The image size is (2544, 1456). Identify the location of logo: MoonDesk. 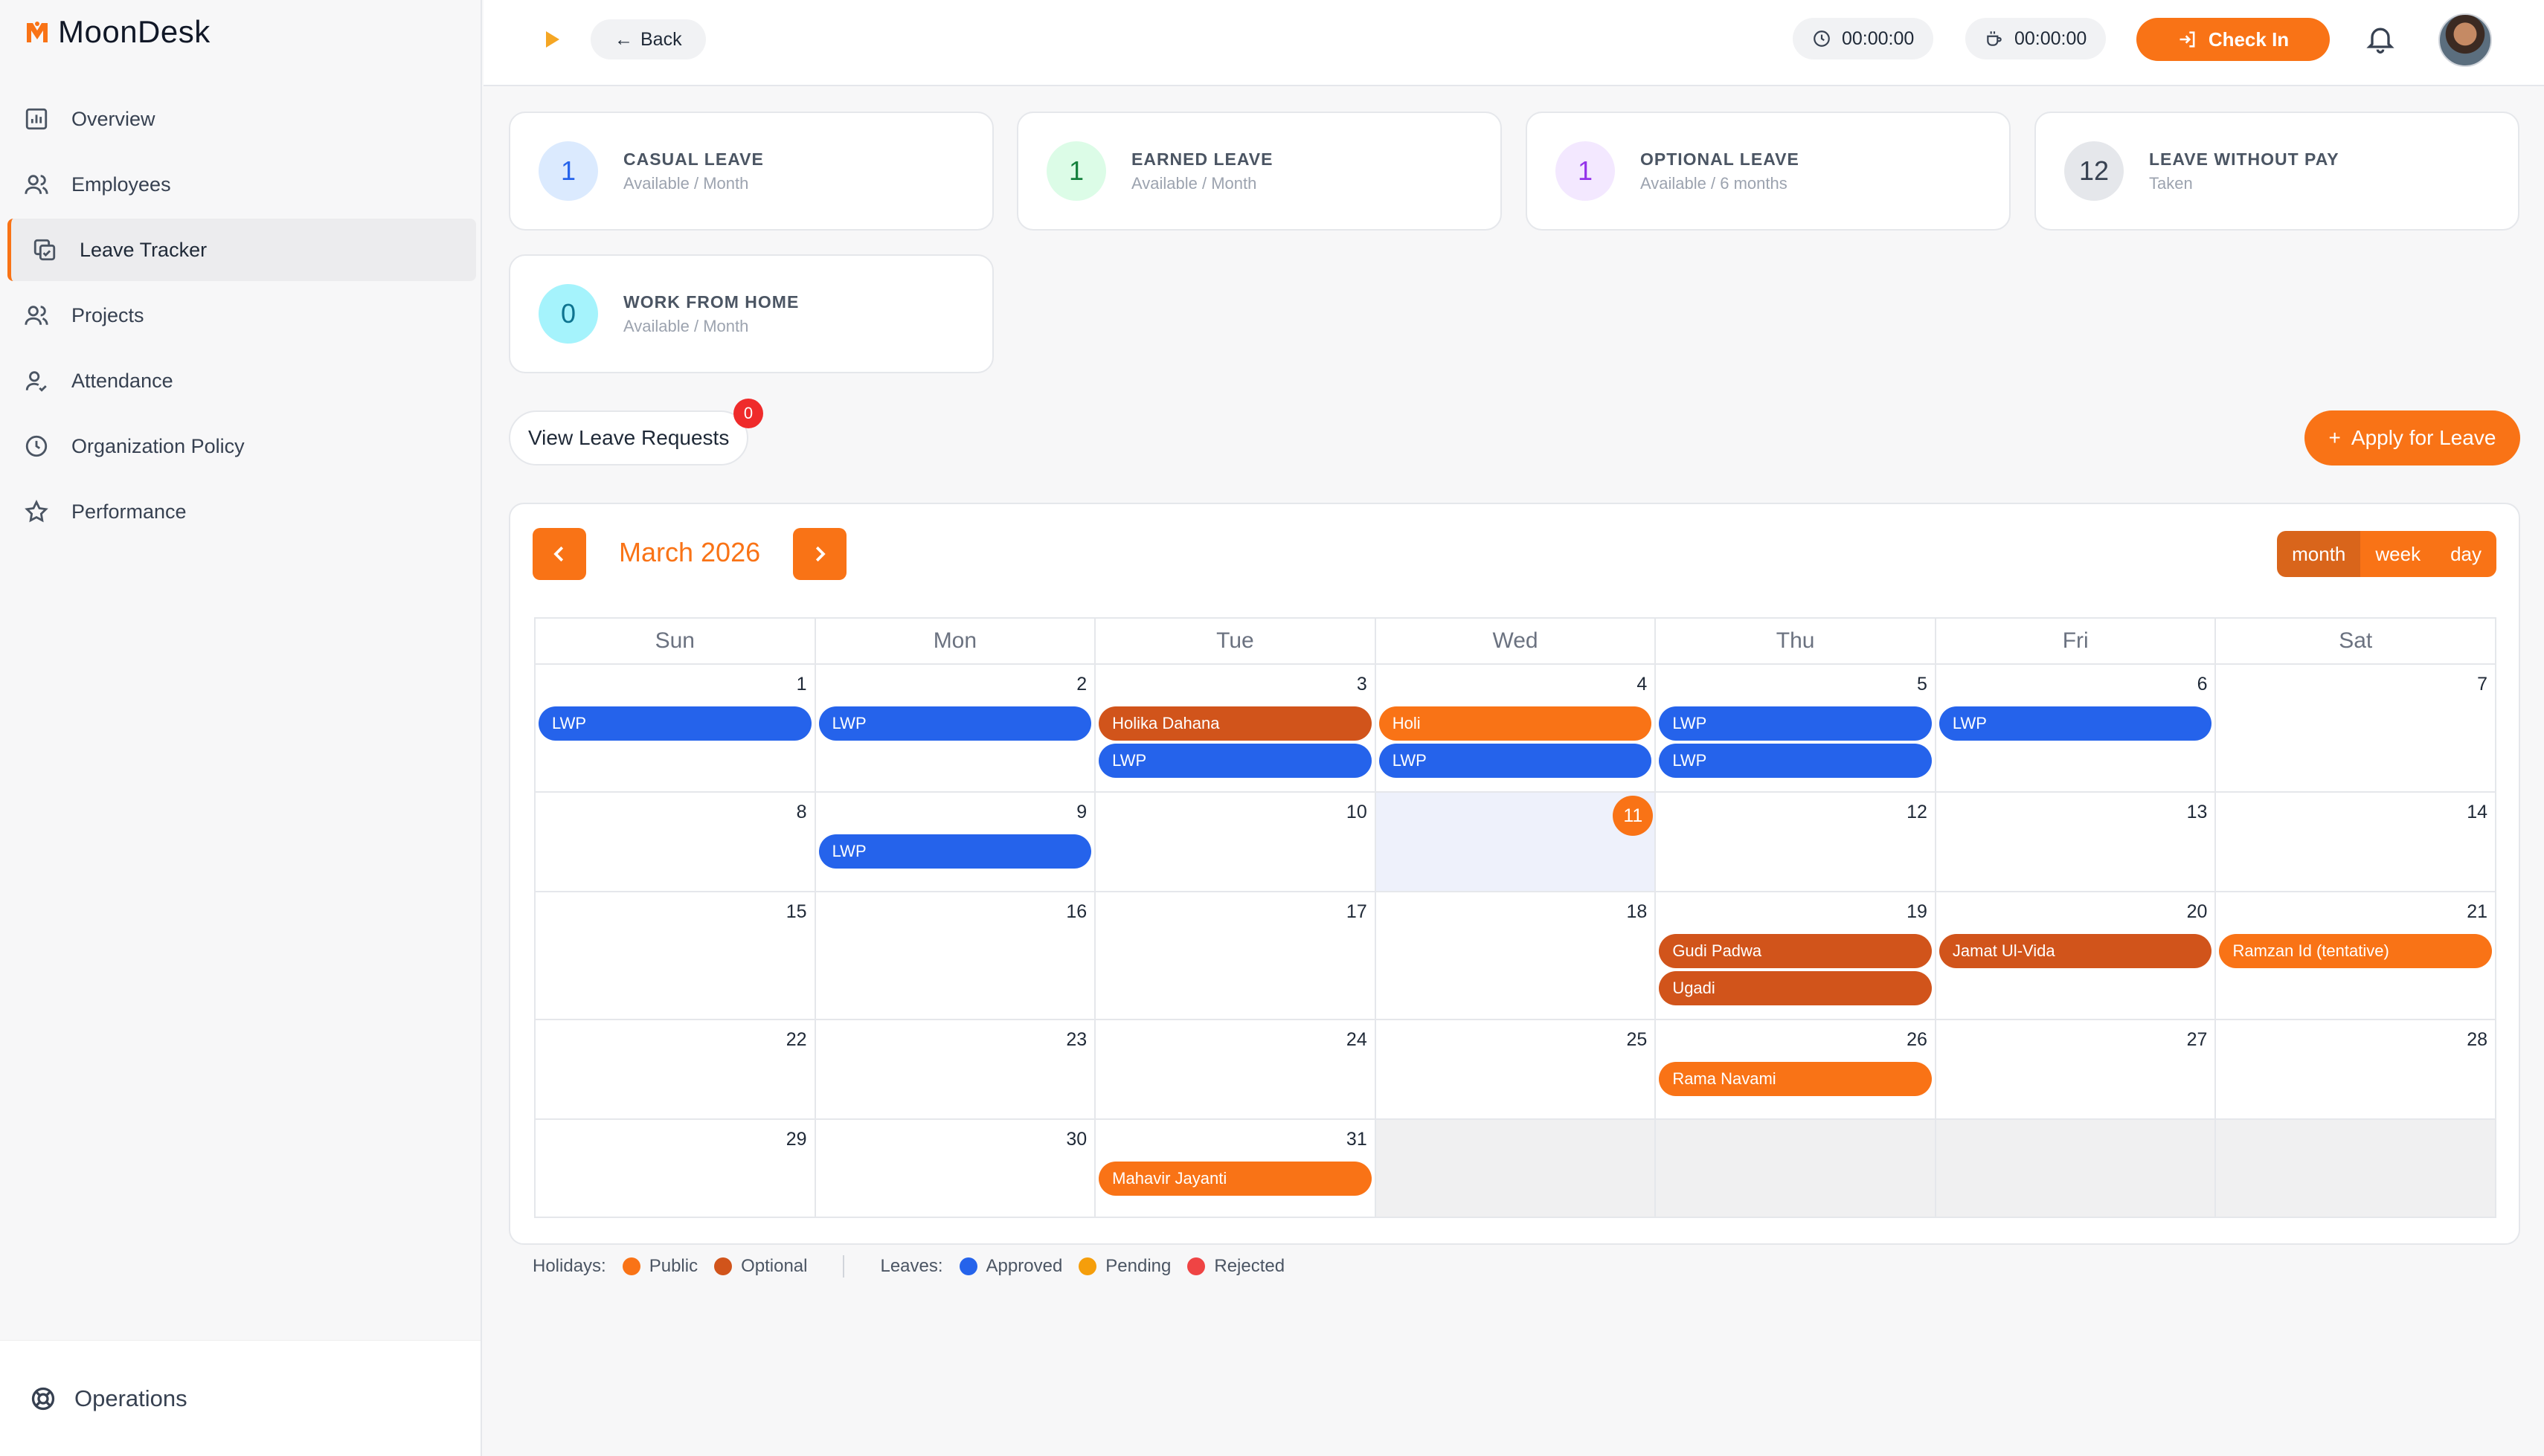
(117, 32).